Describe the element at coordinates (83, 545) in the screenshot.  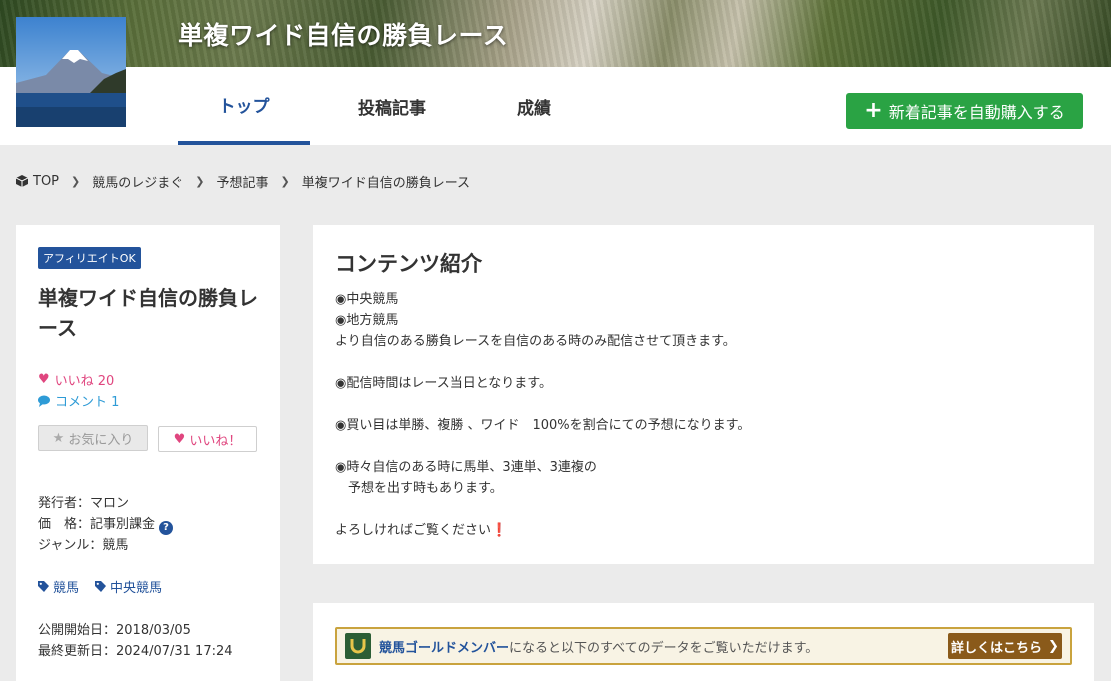
I see `genre: ジャンル：競馬` at that location.